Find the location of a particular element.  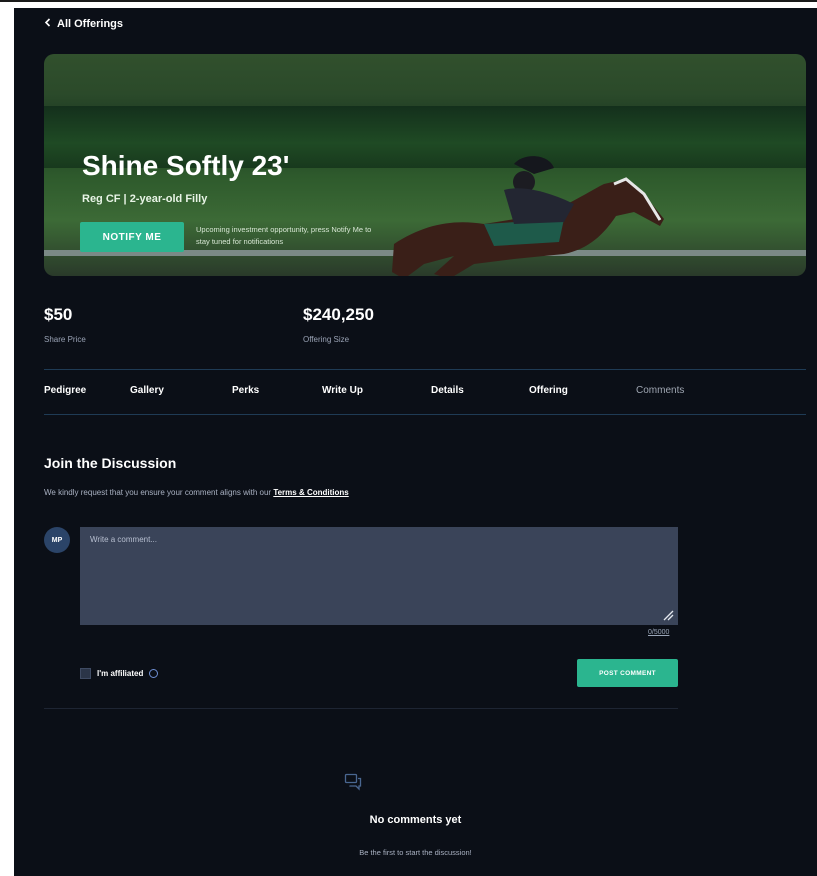

back-link: All Offerings is located at coordinates (83, 24).